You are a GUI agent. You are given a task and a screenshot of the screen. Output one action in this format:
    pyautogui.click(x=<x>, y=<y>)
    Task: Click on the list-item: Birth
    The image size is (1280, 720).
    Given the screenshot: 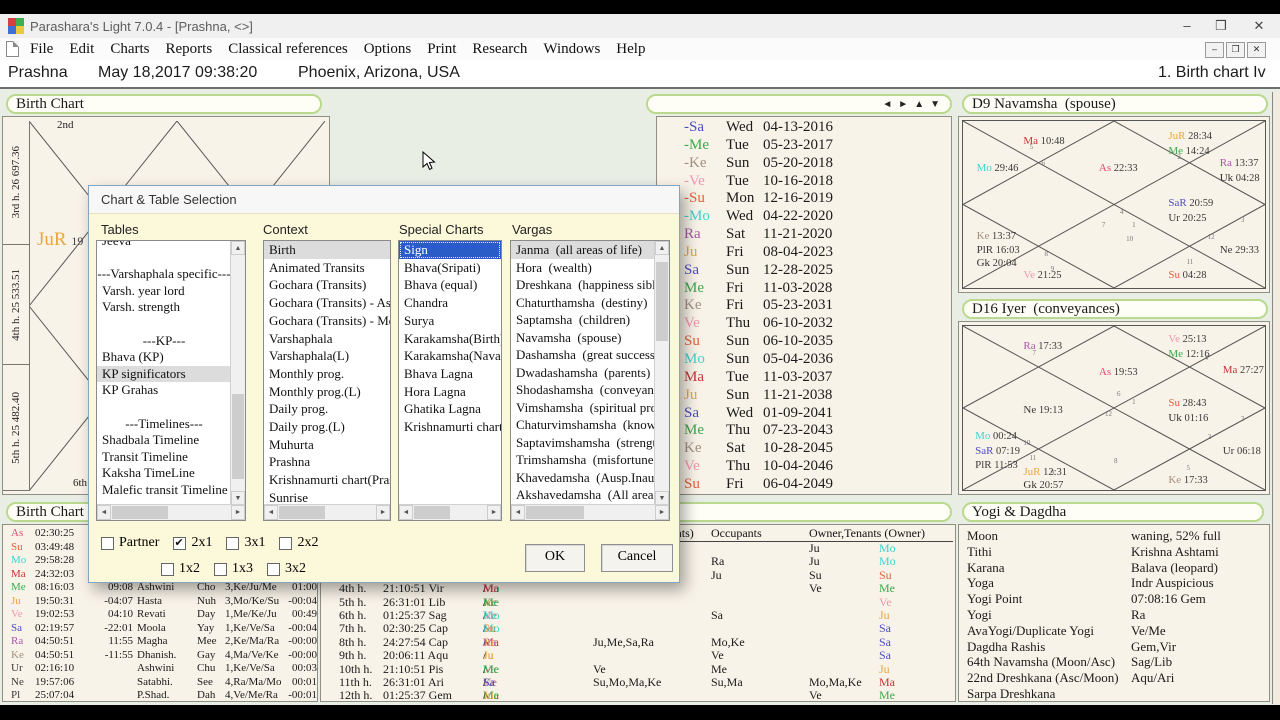 What is the action you would take?
    pyautogui.click(x=327, y=250)
    